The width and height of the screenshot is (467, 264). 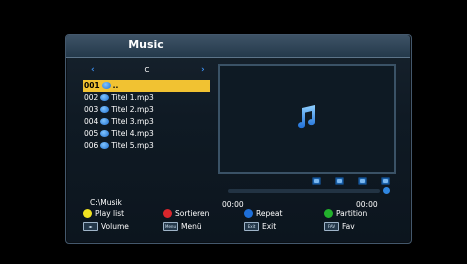 I want to click on item-name: Titel 3.mp3, so click(x=132, y=121).